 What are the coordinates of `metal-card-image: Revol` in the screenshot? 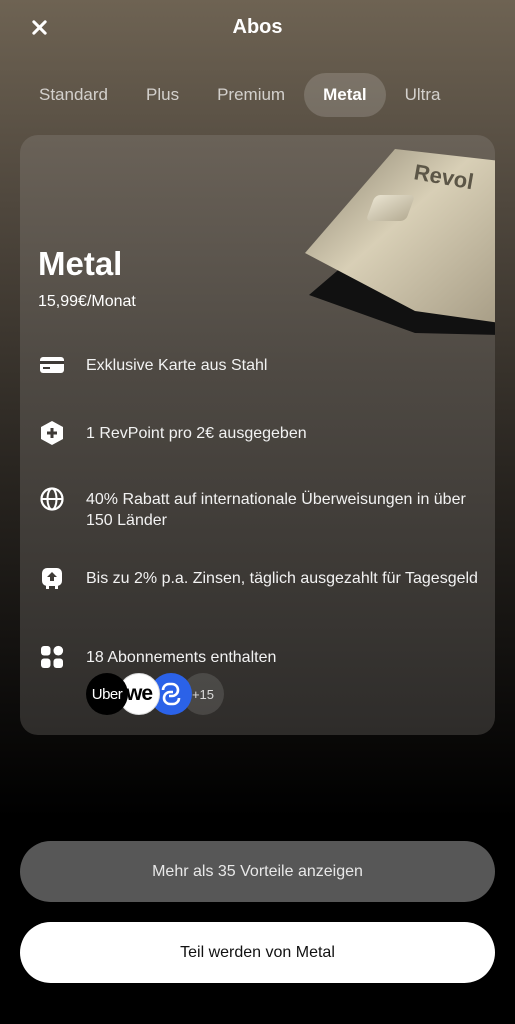 It's located at (400, 242).